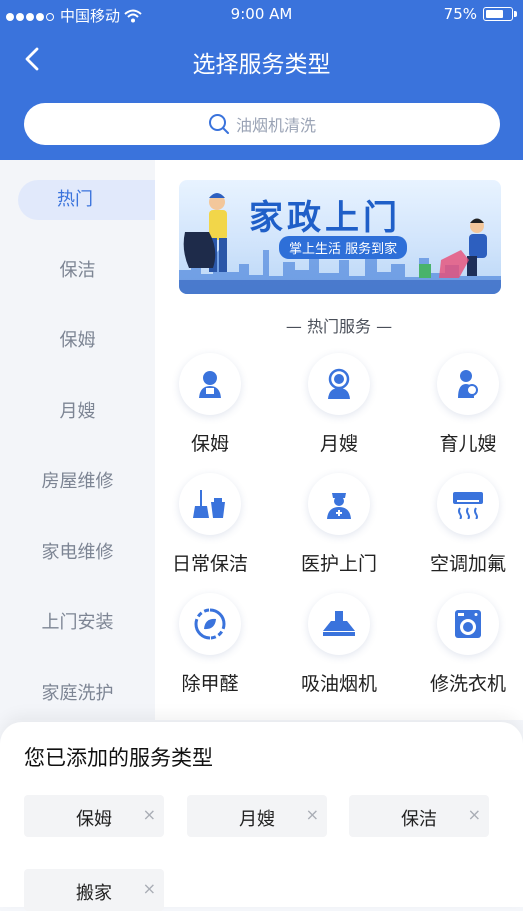  Describe the element at coordinates (77, 482) in the screenshot. I see `sidebar-item-house-repair: 房屋维修` at that location.